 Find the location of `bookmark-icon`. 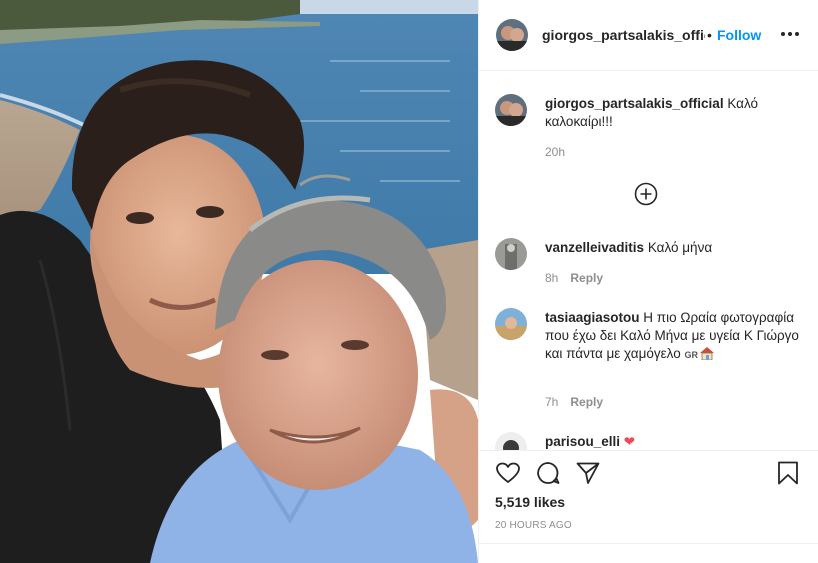

bookmark-icon is located at coordinates (788, 473).